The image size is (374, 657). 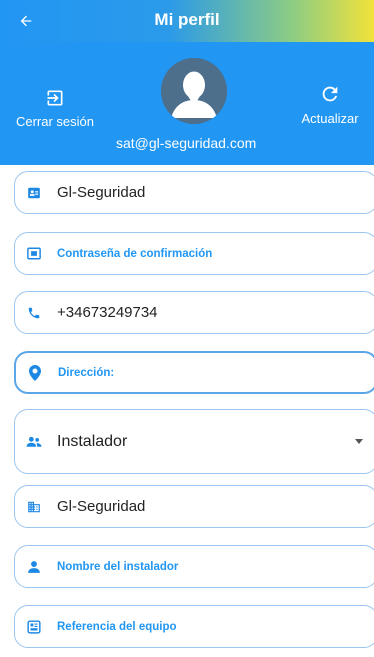 I want to click on logout-button: Cerrar sesión, so click(x=55, y=108).